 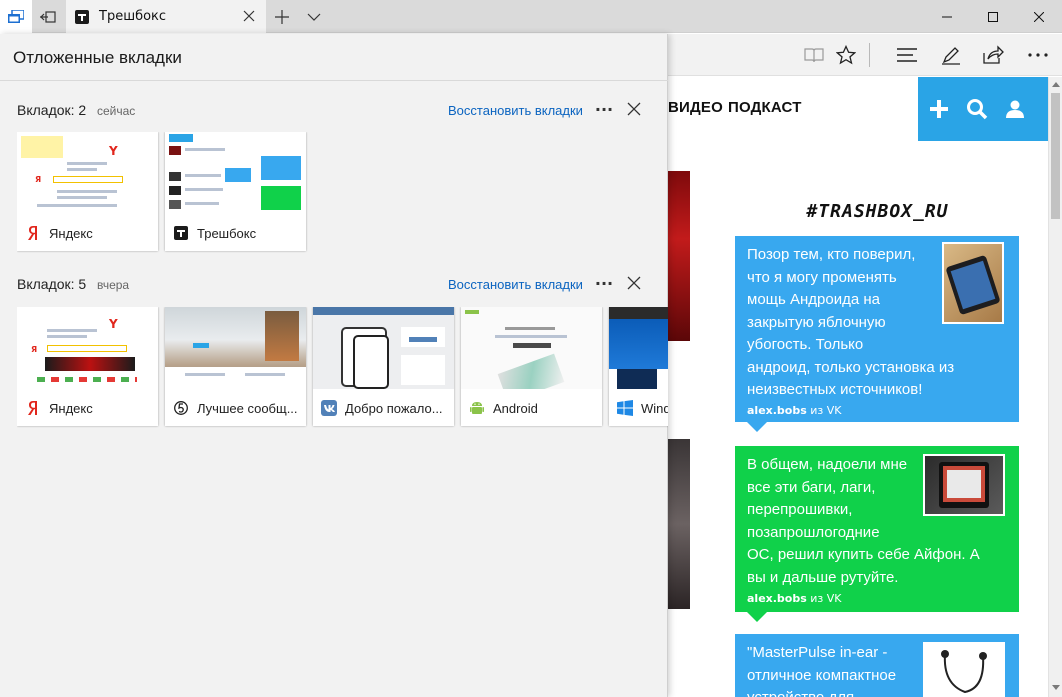 I want to click on minimize-button, so click(x=947, y=16).